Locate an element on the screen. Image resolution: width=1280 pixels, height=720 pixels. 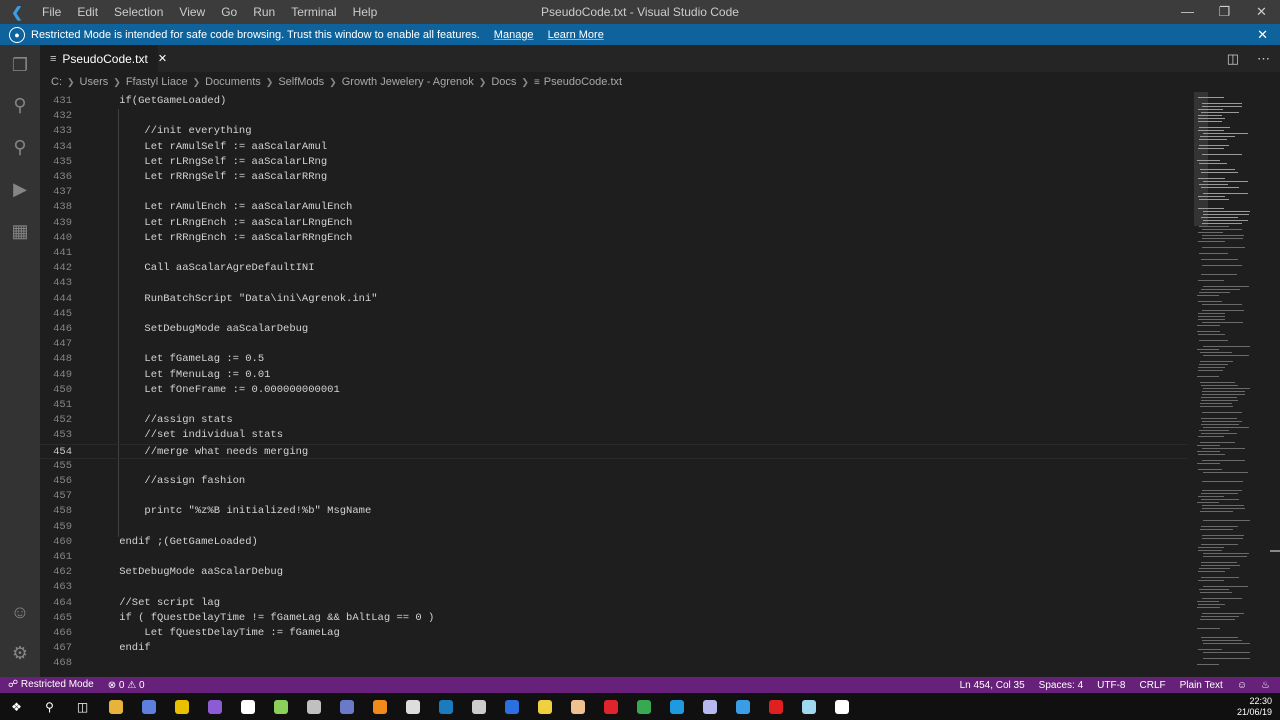
code-line: 439 Let rLRngEnch := aaScalarLRngEnch is located at coordinates (614, 223).